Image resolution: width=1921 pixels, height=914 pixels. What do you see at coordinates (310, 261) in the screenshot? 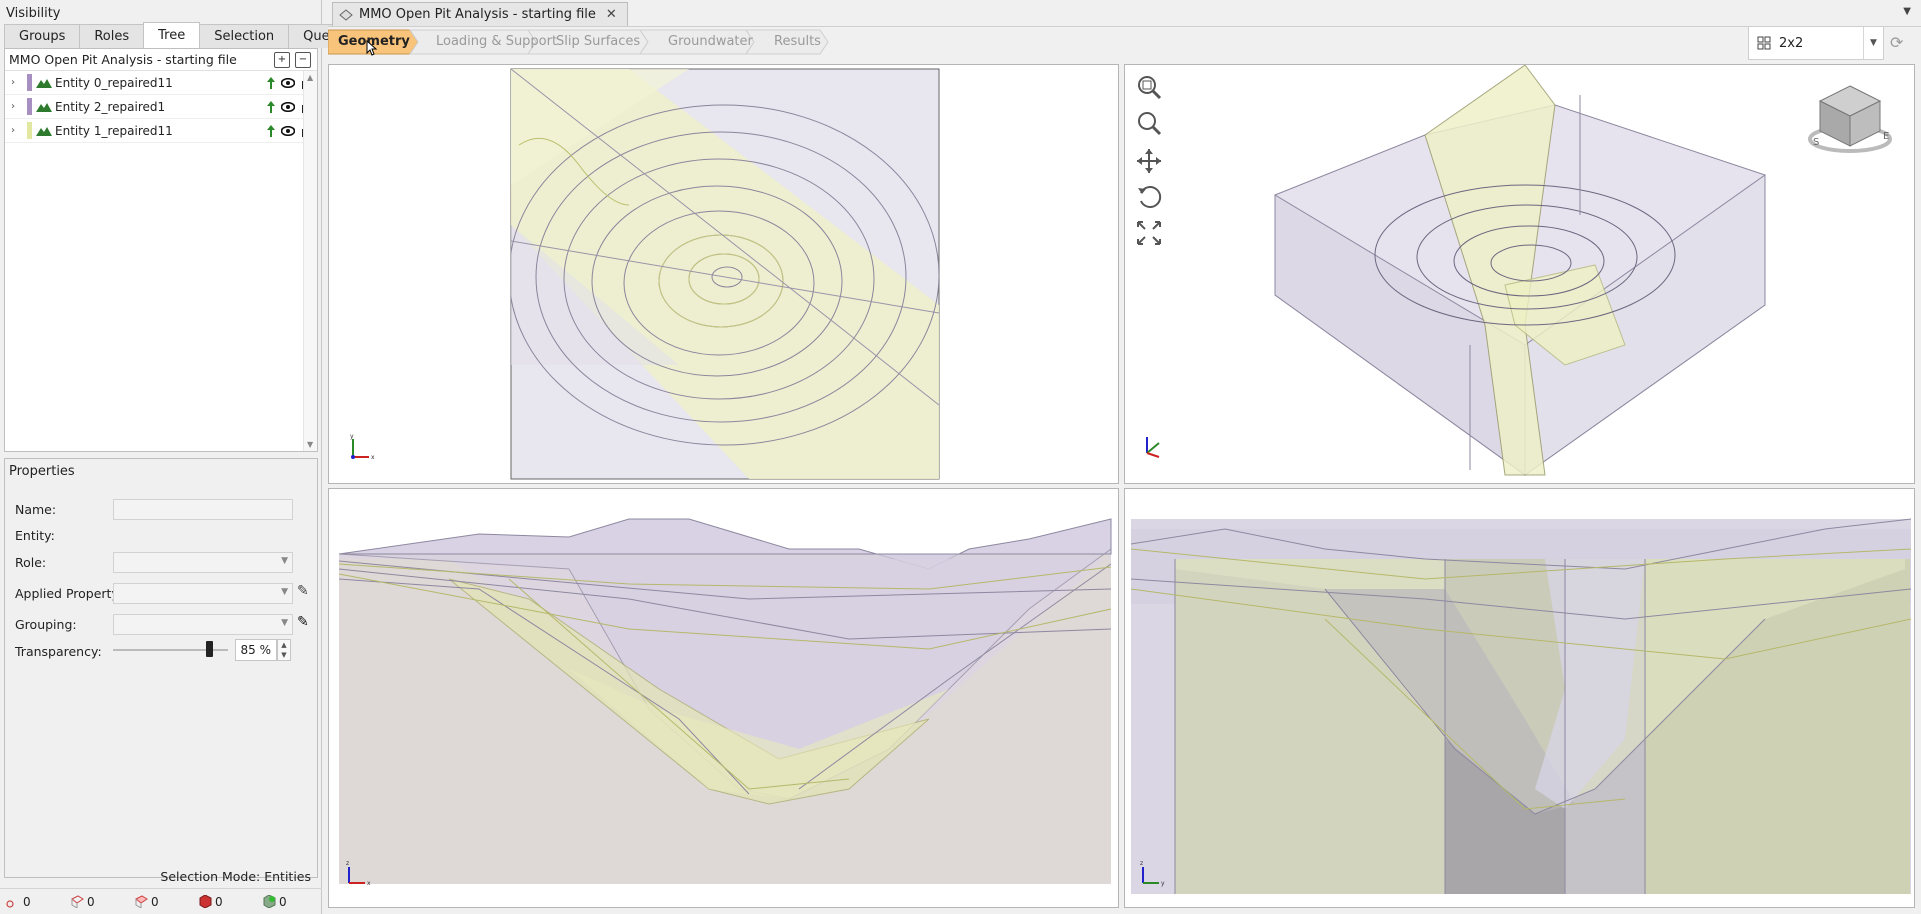
I see `tree-scrollbar: ▲ ▼` at bounding box center [310, 261].